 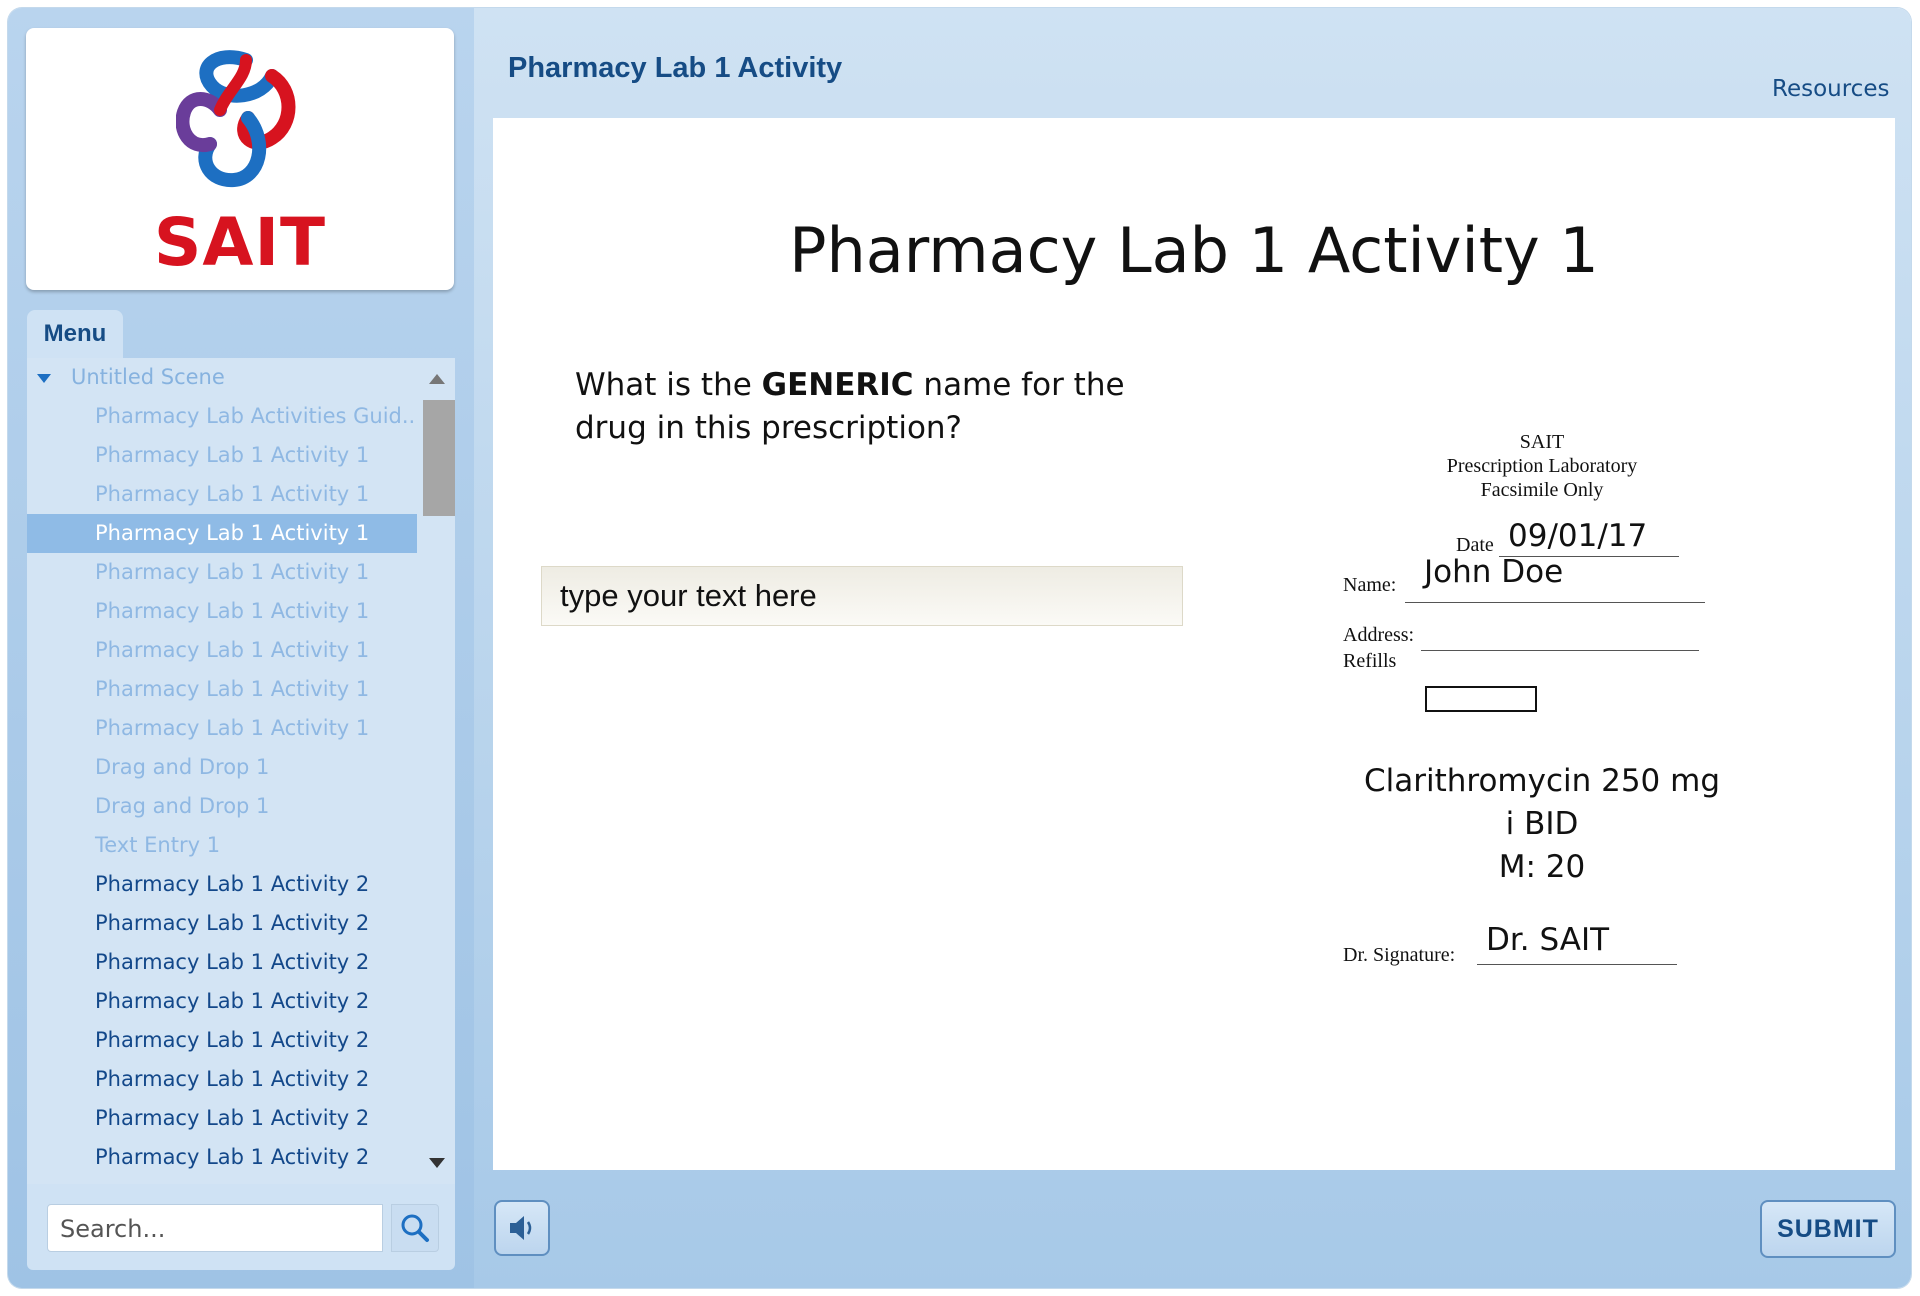 What do you see at coordinates (1828, 1229) in the screenshot?
I see `submit-button: SUBMIT` at bounding box center [1828, 1229].